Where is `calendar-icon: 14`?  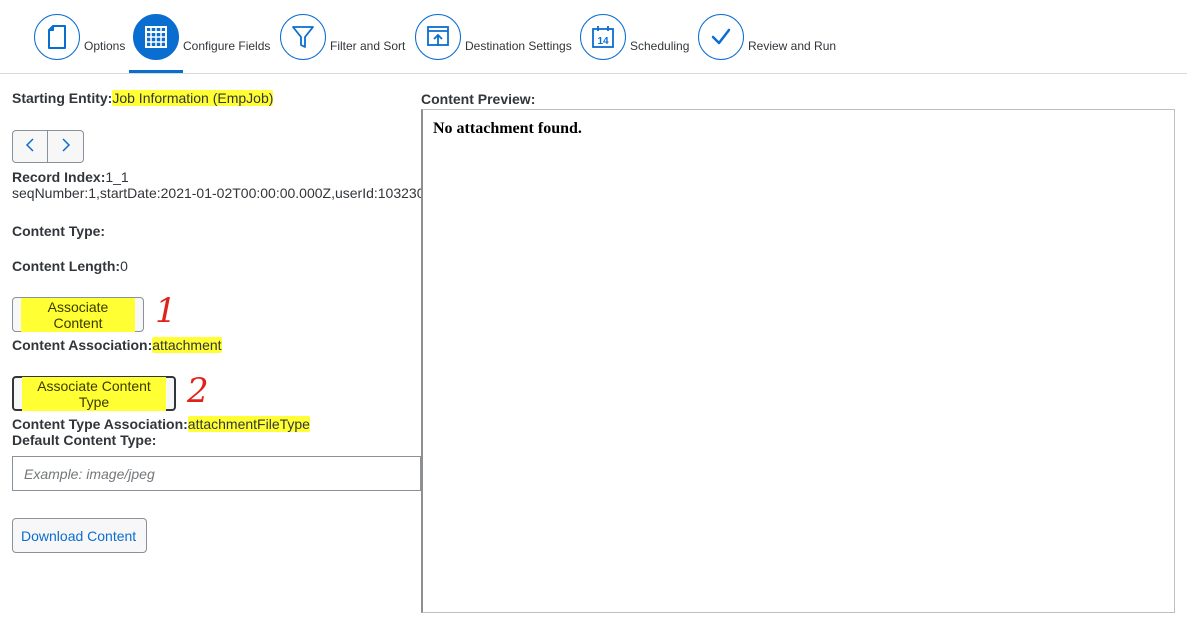
calendar-icon: 14 is located at coordinates (603, 37).